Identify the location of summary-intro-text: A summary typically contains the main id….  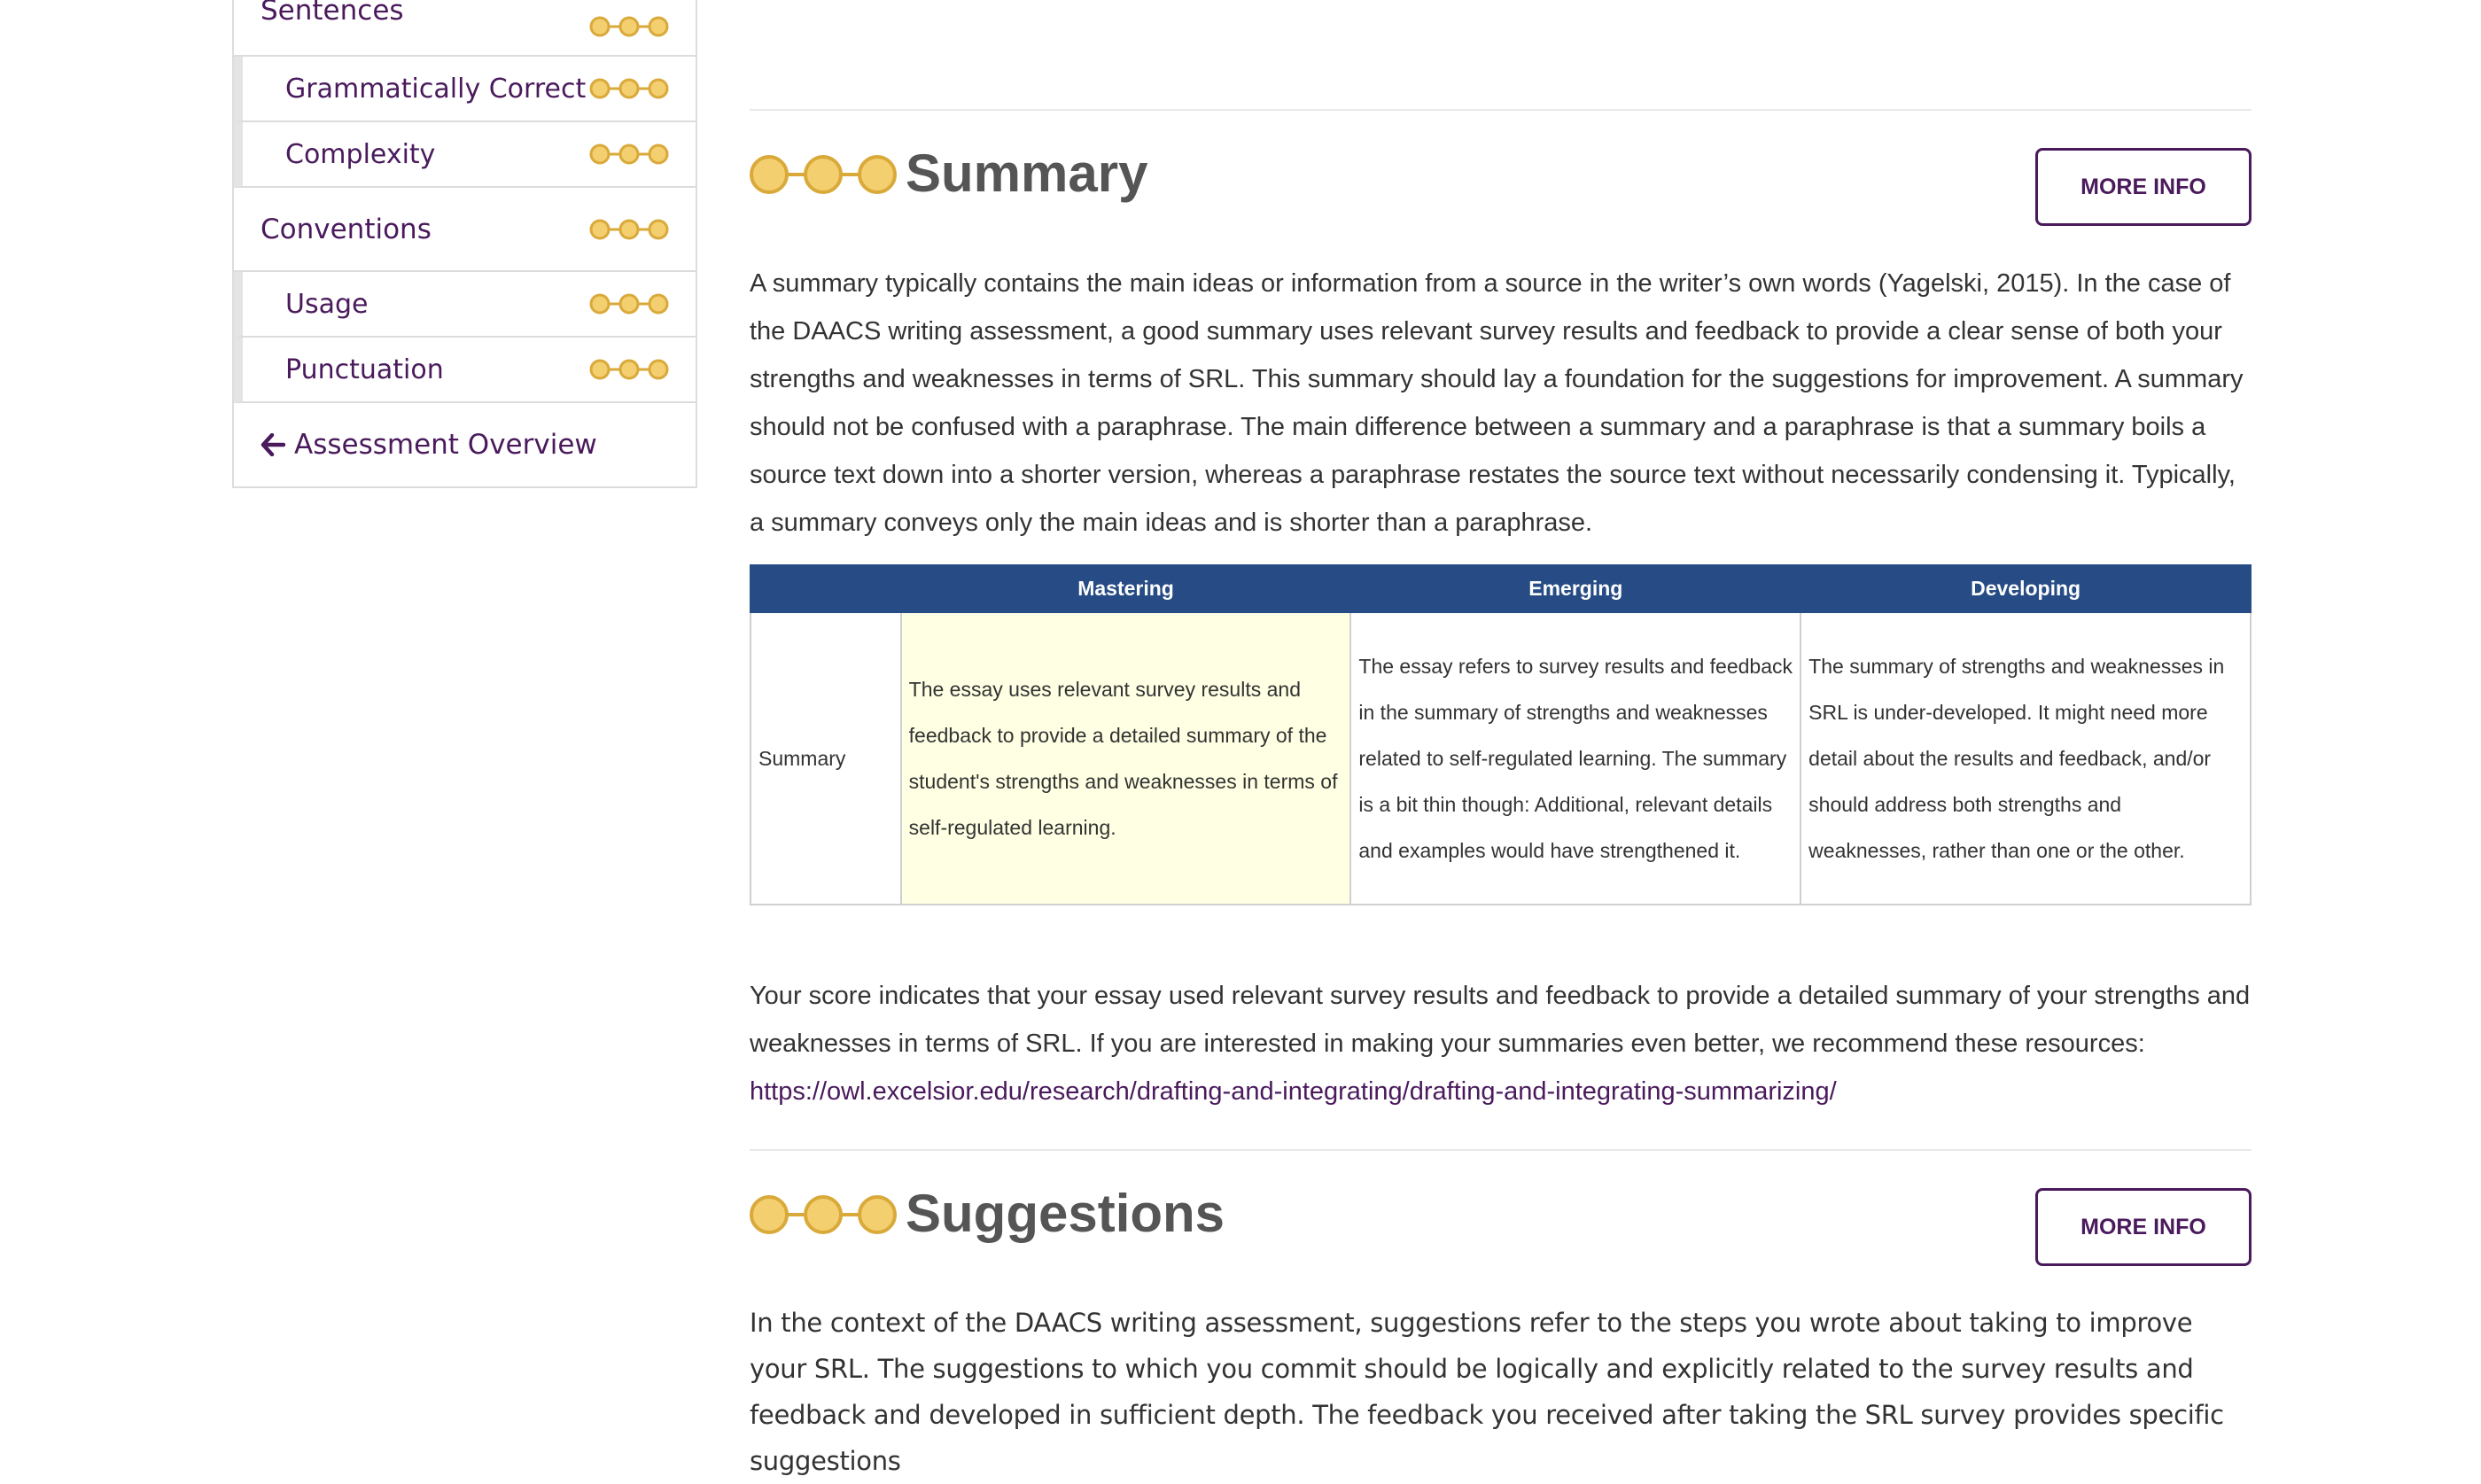
(1497, 403).